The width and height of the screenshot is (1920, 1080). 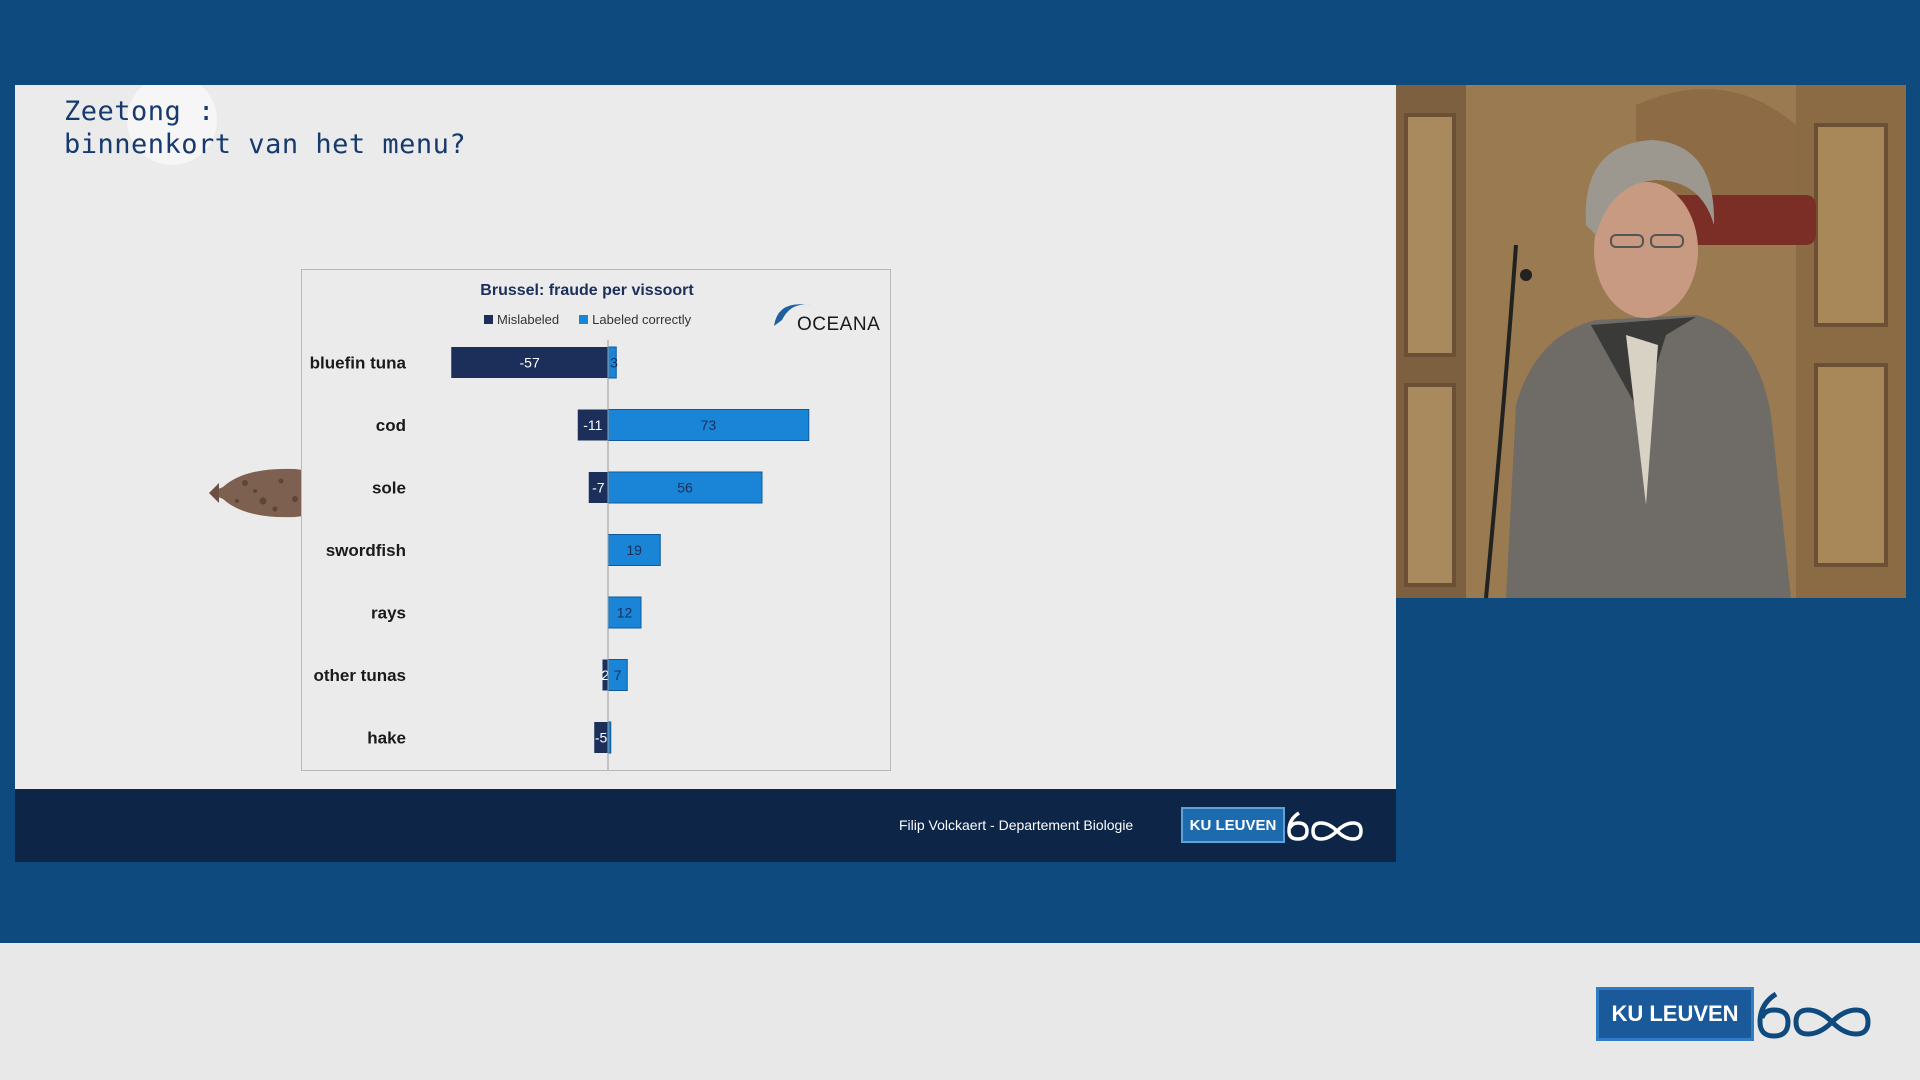 What do you see at coordinates (634, 550) in the screenshot?
I see `bar-label-correctly: 19` at bounding box center [634, 550].